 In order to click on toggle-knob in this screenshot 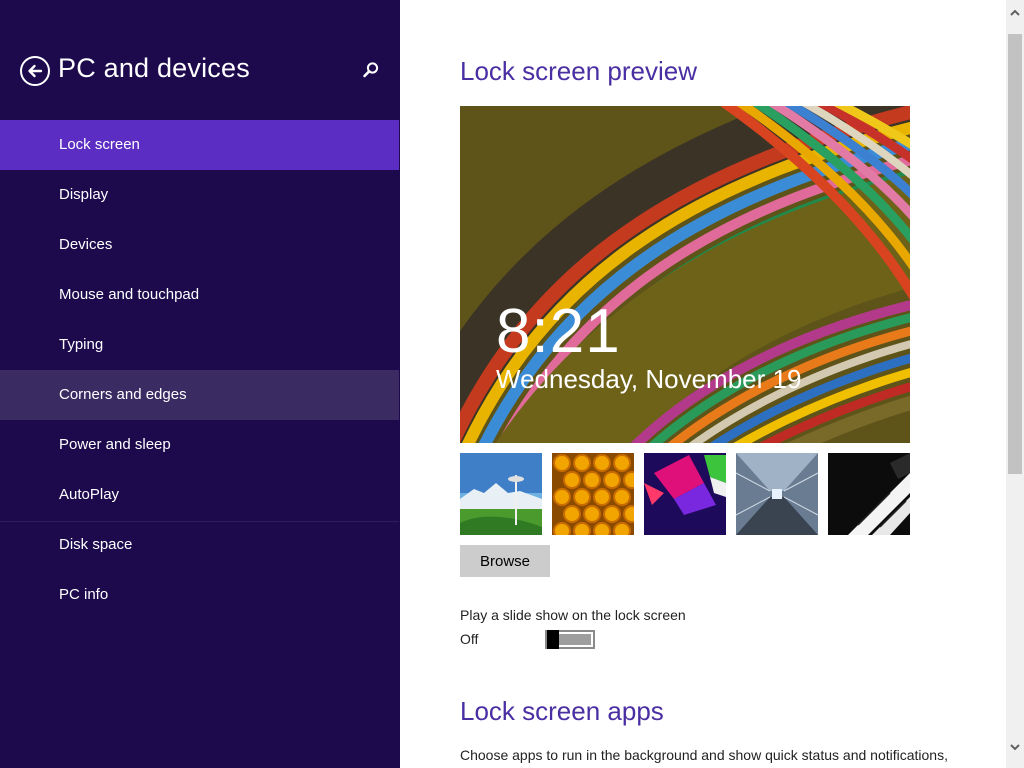, I will do `click(553, 639)`.